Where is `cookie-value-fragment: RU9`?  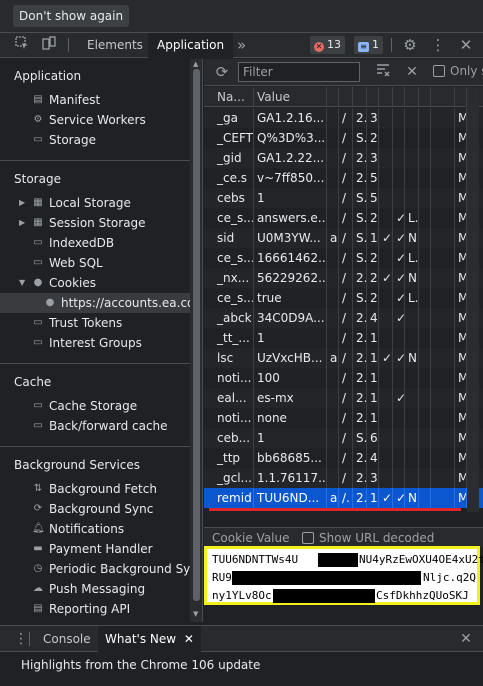 cookie-value-fragment: RU9 is located at coordinates (222, 577).